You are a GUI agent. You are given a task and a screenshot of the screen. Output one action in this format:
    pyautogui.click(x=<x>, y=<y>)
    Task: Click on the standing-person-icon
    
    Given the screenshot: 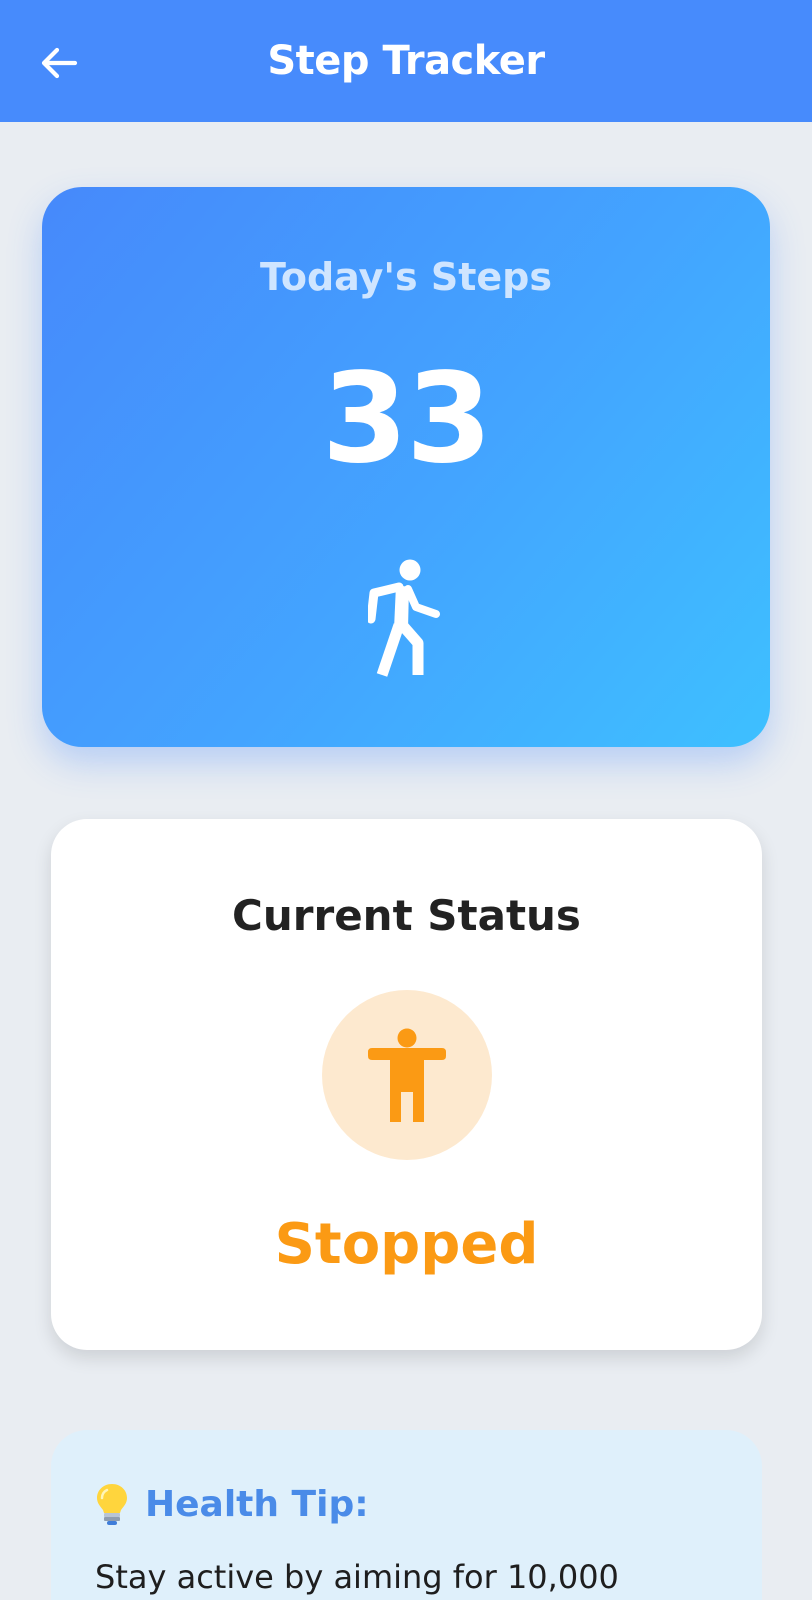 What is the action you would take?
    pyautogui.click(x=407, y=1075)
    